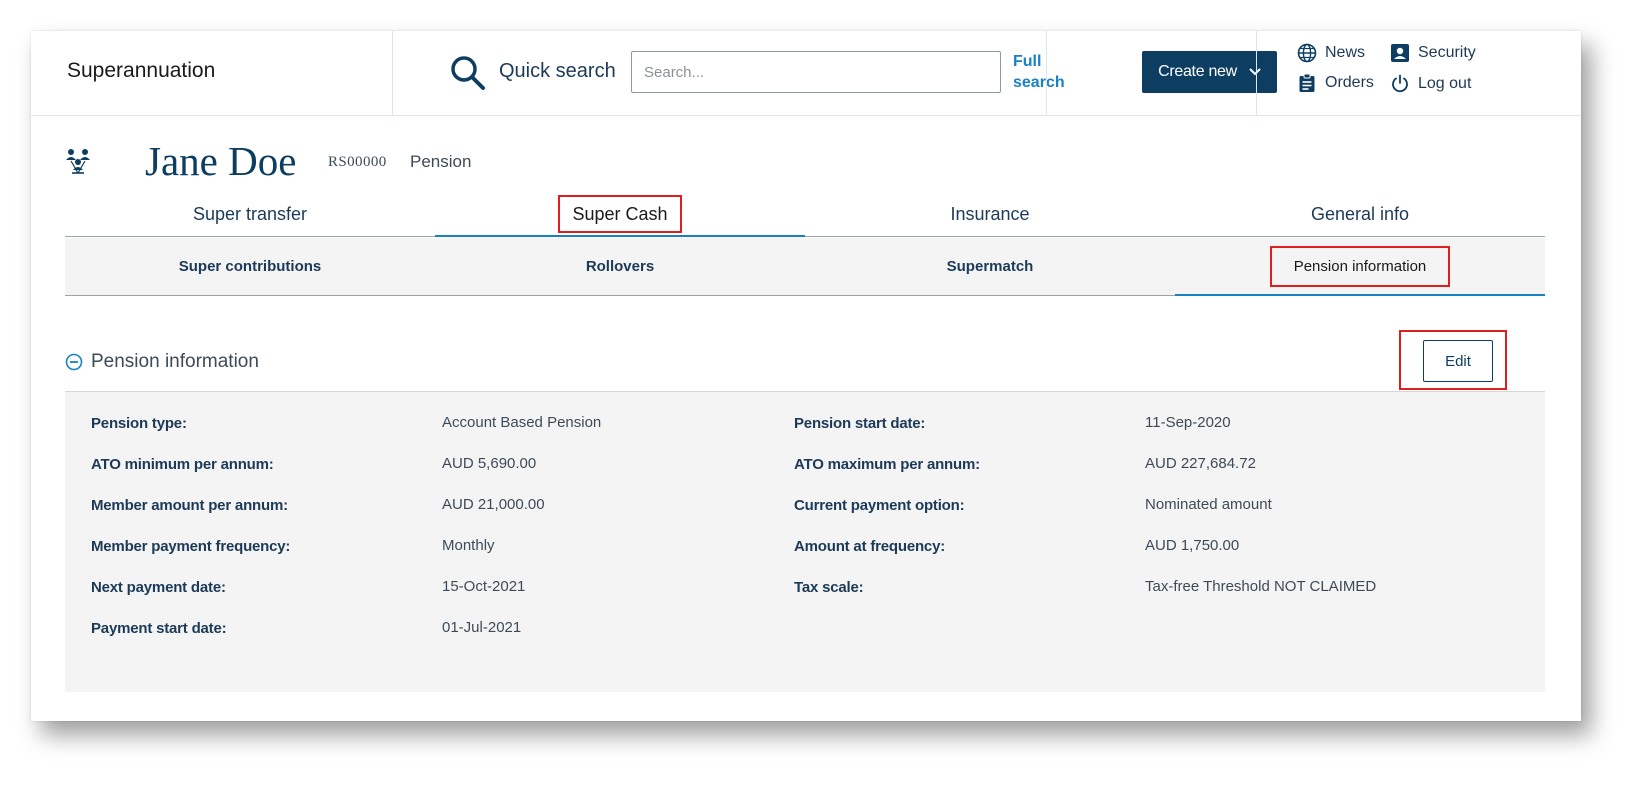 The image size is (1647, 786). Describe the element at coordinates (1400, 83) in the screenshot. I see `power-icon` at that location.